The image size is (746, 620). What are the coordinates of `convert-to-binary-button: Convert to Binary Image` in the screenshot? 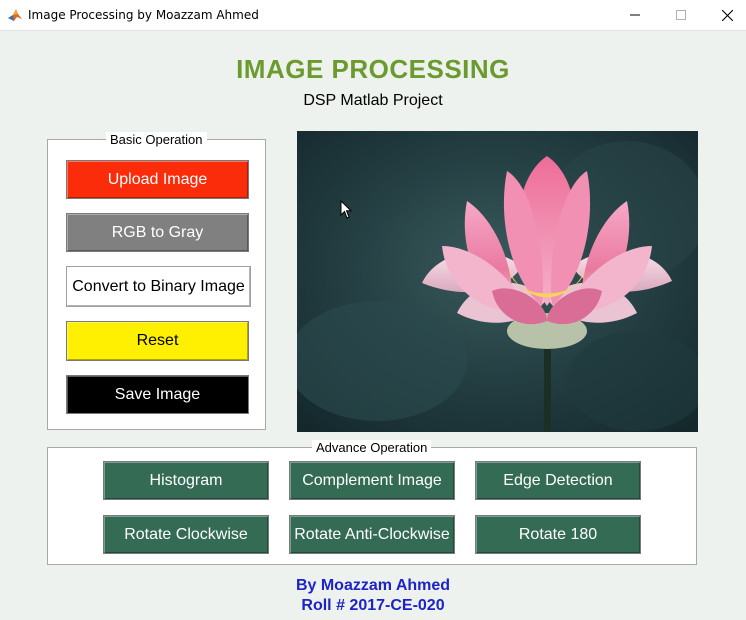 It's located at (158, 286).